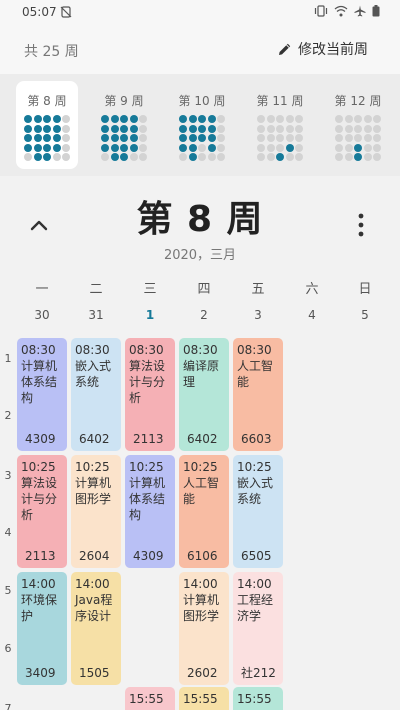  What do you see at coordinates (202, 673) in the screenshot?
I see `course-room: 2602` at bounding box center [202, 673].